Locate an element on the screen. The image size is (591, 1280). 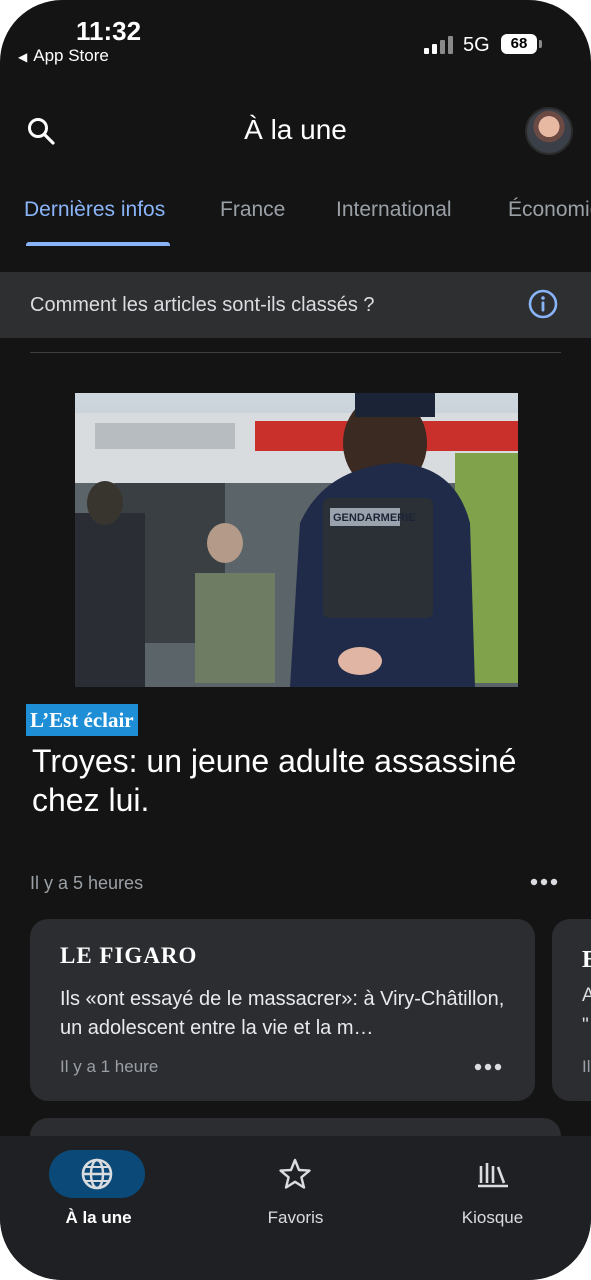
network-type: 5G is located at coordinates (476, 45).